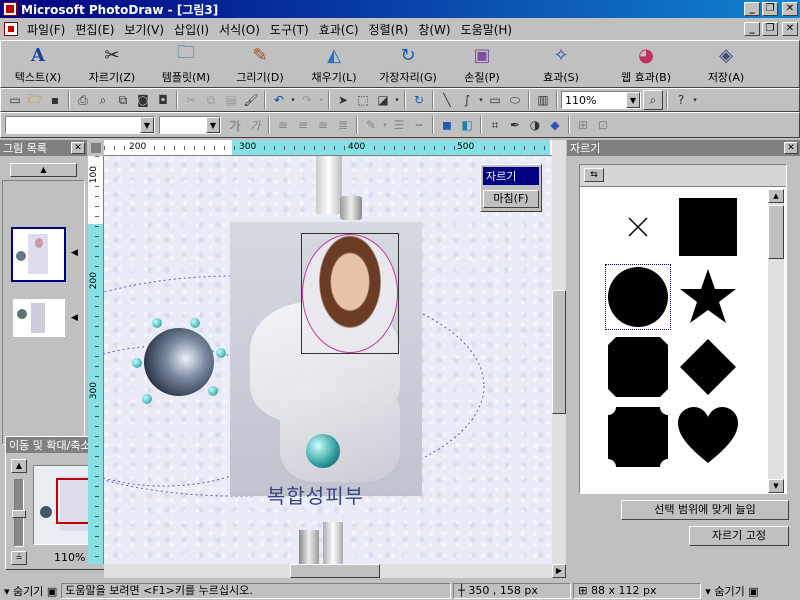 The height and width of the screenshot is (600, 800). What do you see at coordinates (419, 125) in the screenshot?
I see `dash-style-icon: ┅` at bounding box center [419, 125].